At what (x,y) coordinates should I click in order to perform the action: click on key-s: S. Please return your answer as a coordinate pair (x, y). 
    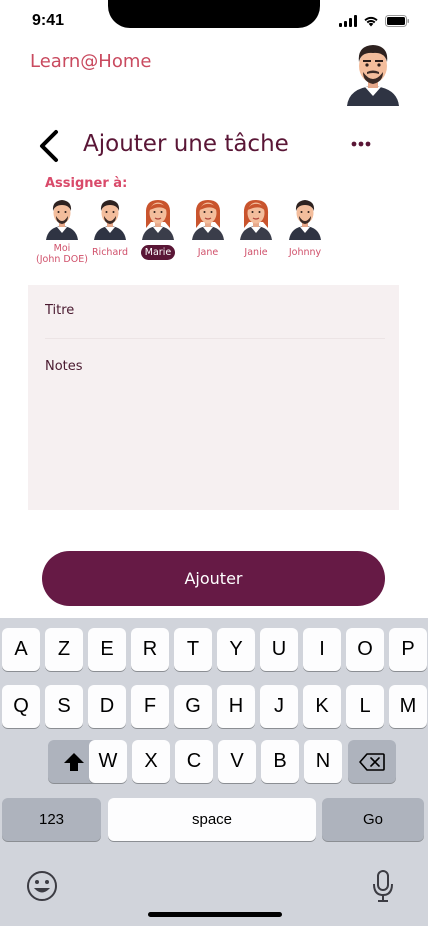
    Looking at the image, I should click on (64, 706).